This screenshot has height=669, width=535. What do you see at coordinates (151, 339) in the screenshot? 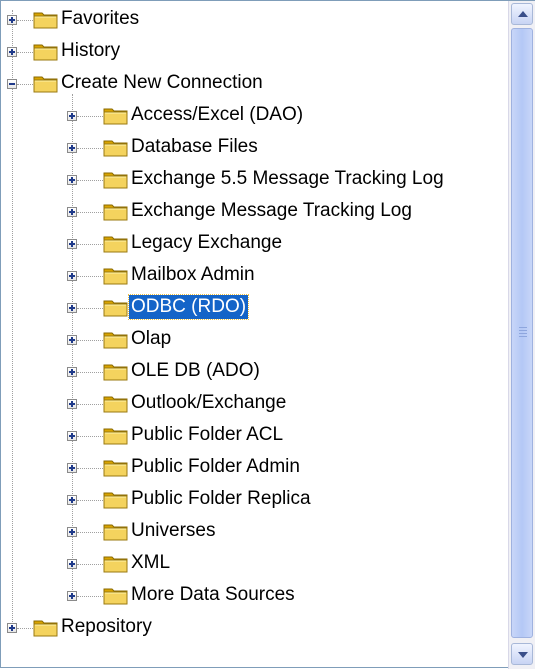
I see `tree-node-label: Olap` at bounding box center [151, 339].